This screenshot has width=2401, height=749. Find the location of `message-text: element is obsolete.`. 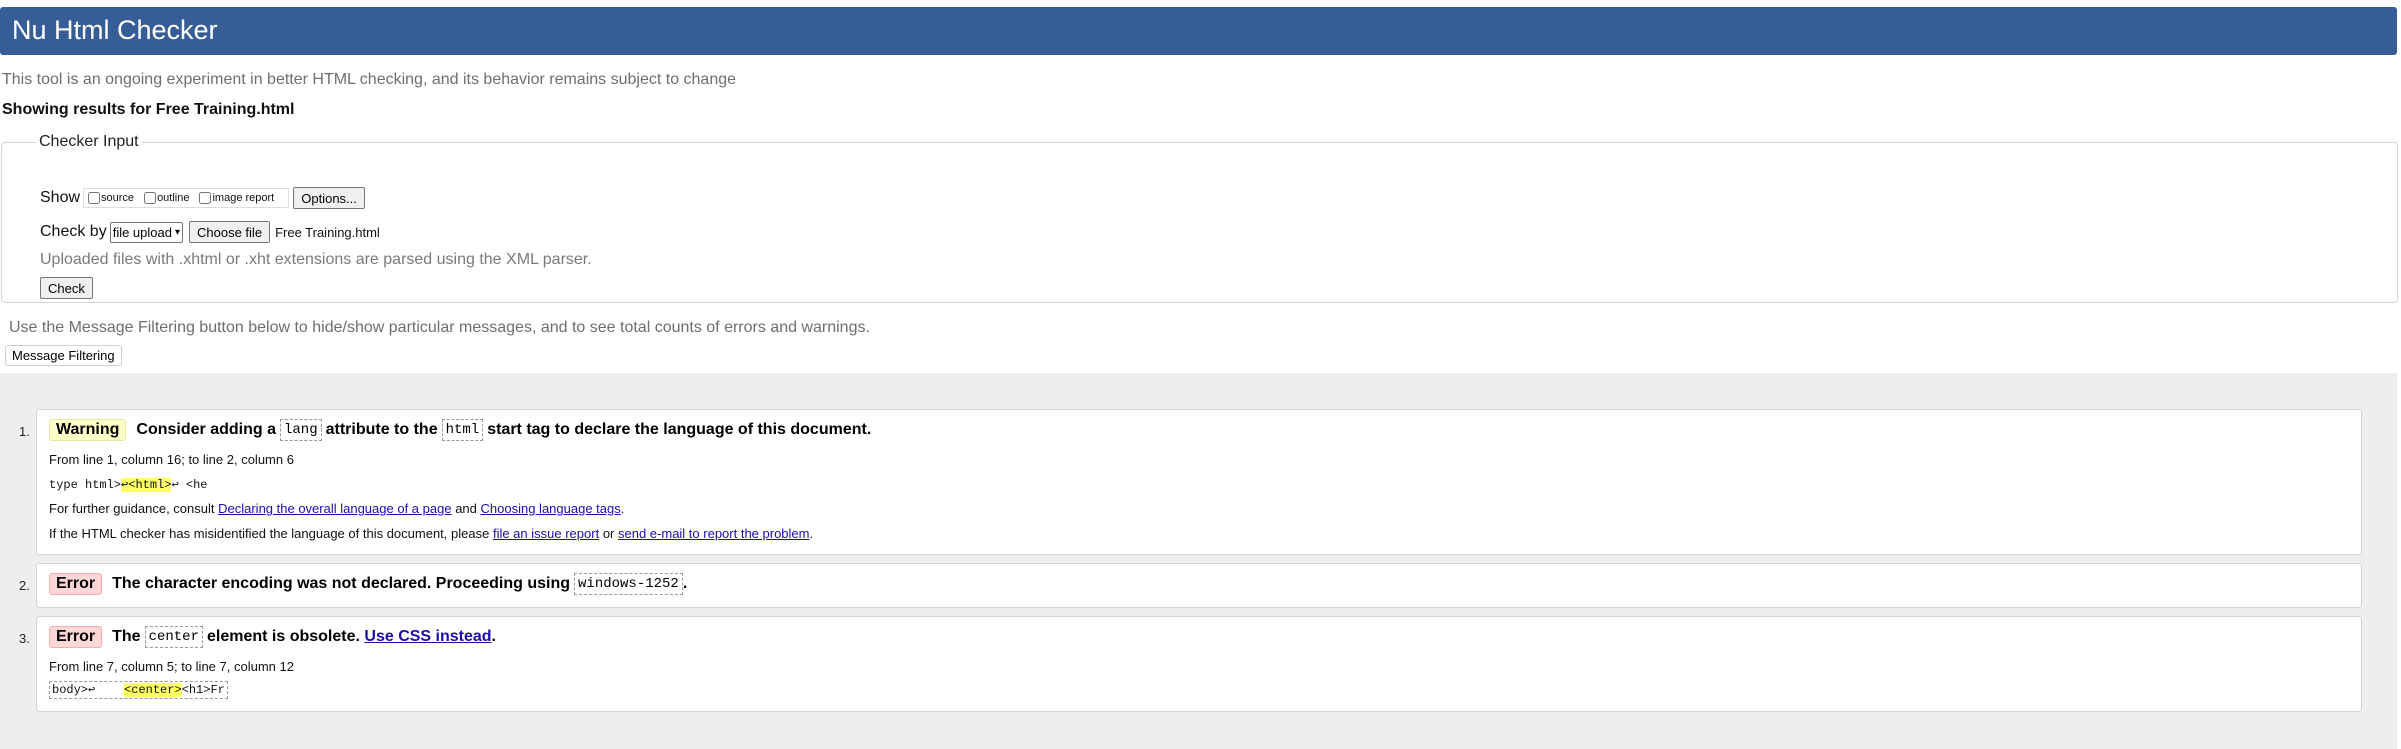

message-text: element is obsolete. is located at coordinates (283, 636).